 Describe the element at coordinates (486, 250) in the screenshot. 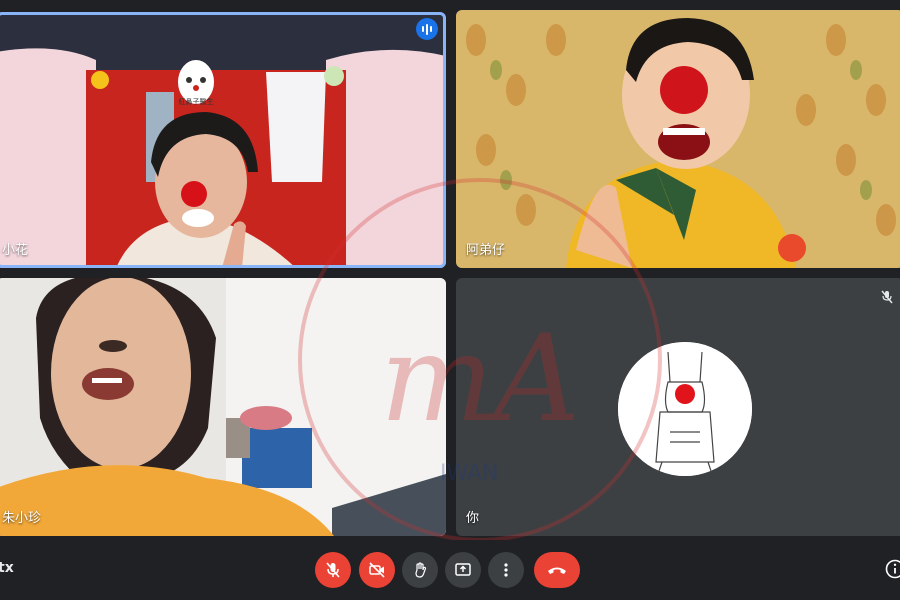

I see `participant-name: 阿弟仔` at that location.